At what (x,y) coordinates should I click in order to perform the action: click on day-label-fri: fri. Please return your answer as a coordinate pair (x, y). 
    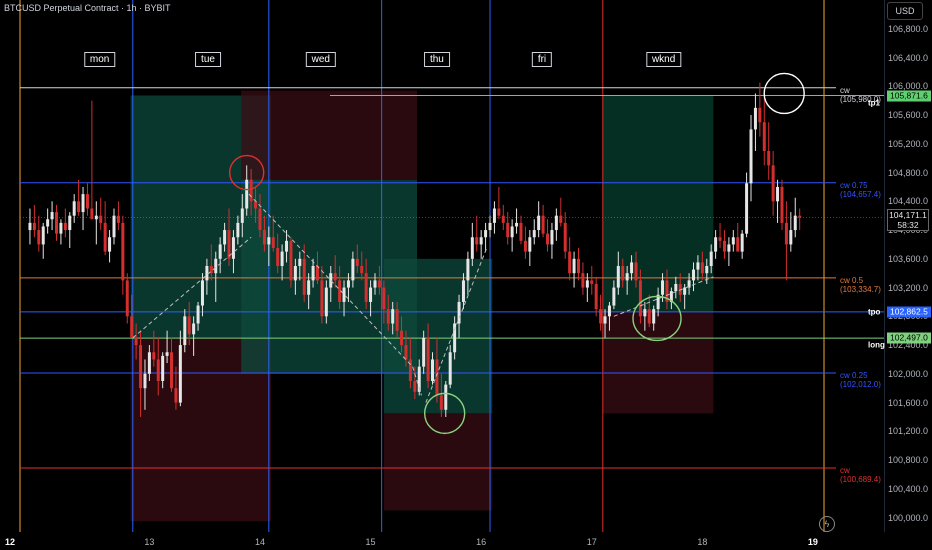
    Looking at the image, I should click on (542, 59).